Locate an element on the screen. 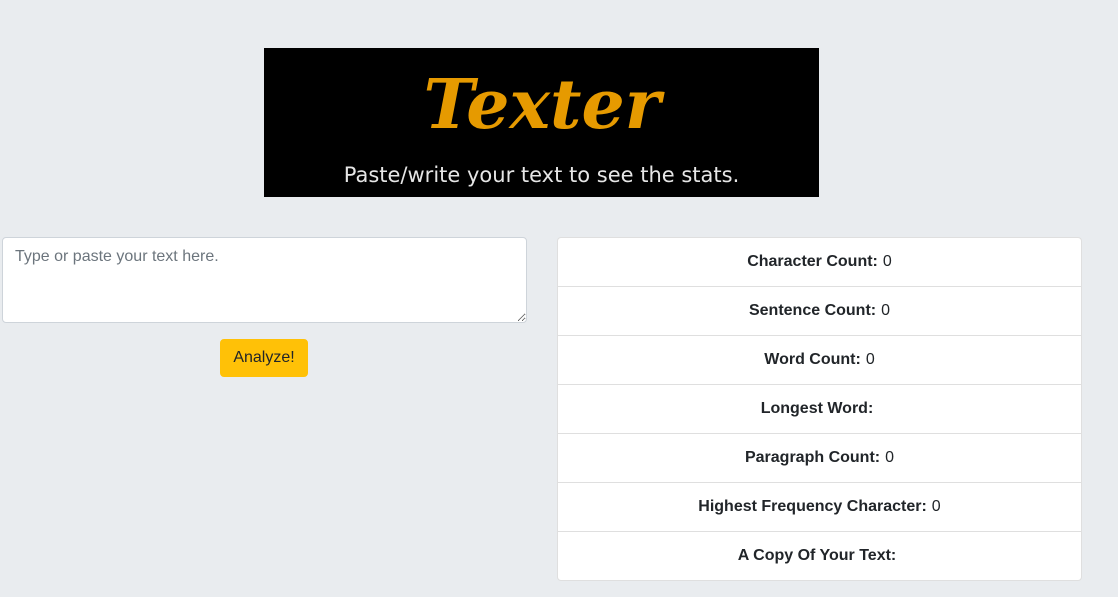 This screenshot has height=597, width=1118. stat-character-count: Character Count: 0 is located at coordinates (819, 262).